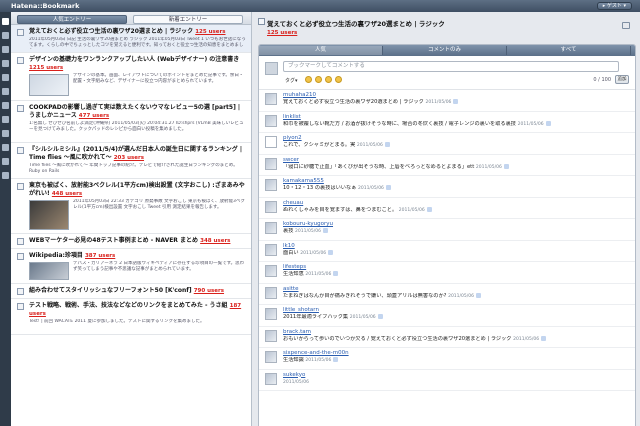 Image resolution: width=640 pixels, height=426 pixels. I want to click on list-tabs: 人気エントリー 新着エントリー, so click(131, 18).